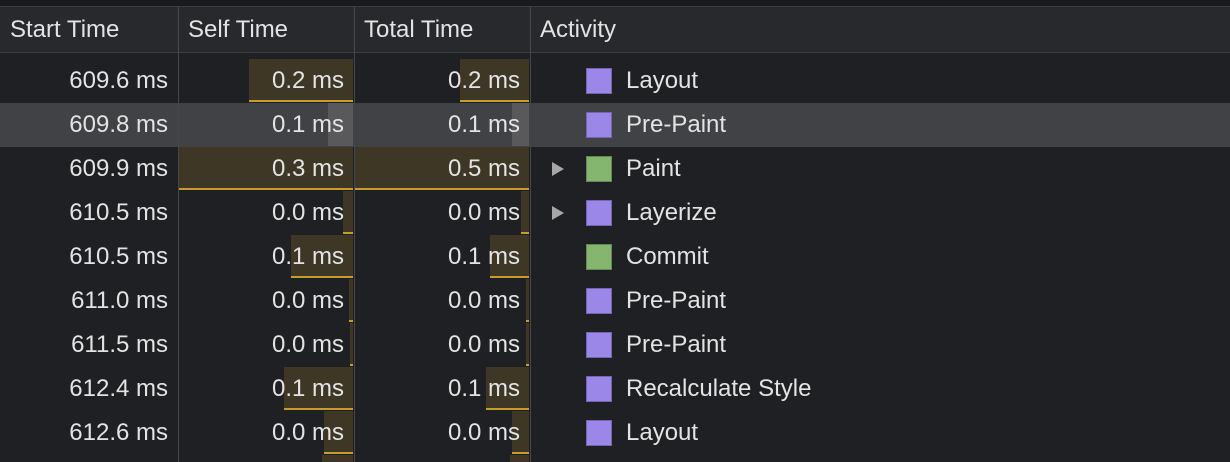 This screenshot has height=462, width=1230. Describe the element at coordinates (615, 169) in the screenshot. I see `table-row: 609.9 ms 0.3 ms 0.5 ms Paint` at that location.